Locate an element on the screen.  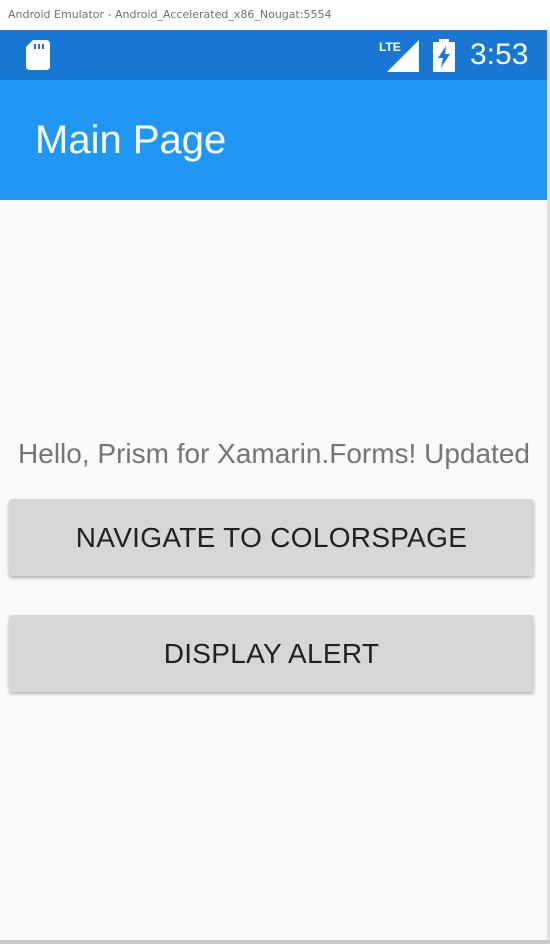
lte-signal-icon: LTE is located at coordinates (399, 56).